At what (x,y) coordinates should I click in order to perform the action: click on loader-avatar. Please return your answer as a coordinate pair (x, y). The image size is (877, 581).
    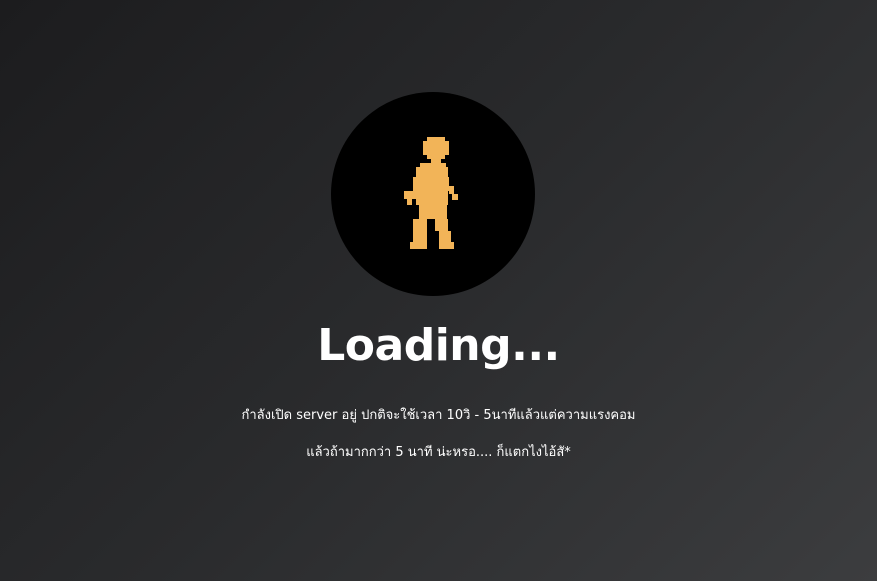
    Looking at the image, I should click on (433, 194).